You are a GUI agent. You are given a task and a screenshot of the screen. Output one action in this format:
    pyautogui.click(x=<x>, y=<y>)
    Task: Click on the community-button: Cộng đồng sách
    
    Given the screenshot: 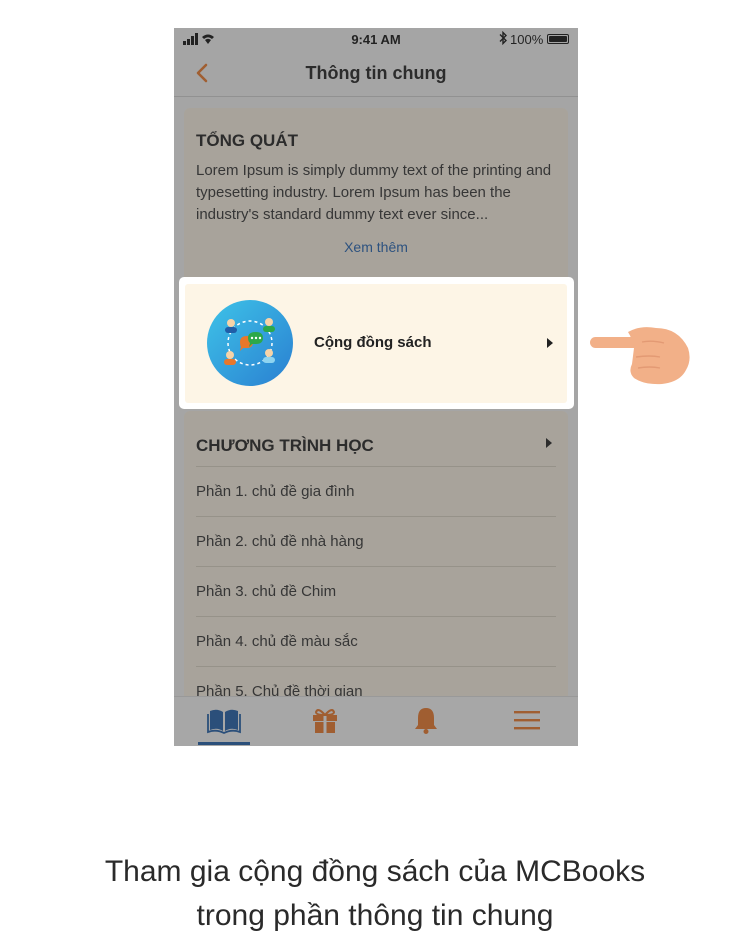 What is the action you would take?
    pyautogui.click(x=376, y=343)
    